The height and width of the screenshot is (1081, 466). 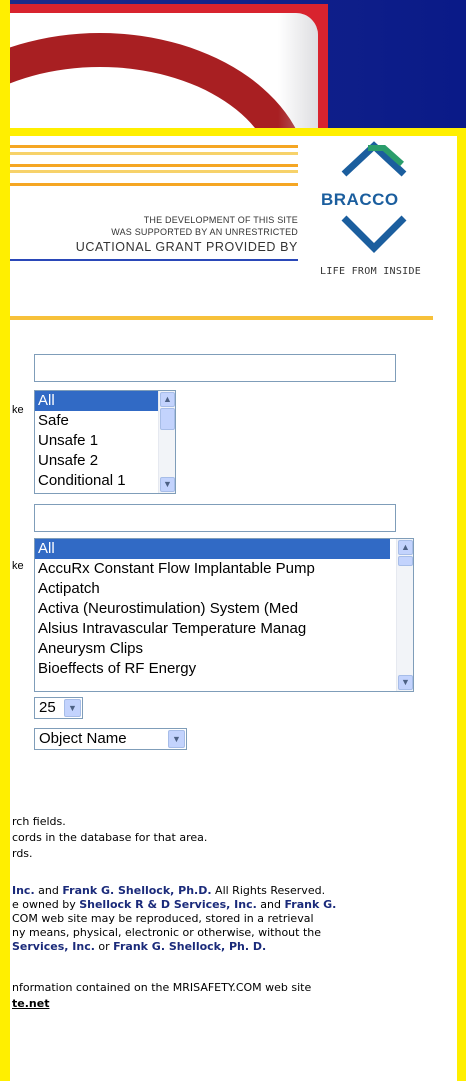 What do you see at coordinates (204, 232) in the screenshot?
I see `grant-text-line2: WAS SUPPORTED BY AN UNRESTRICTED` at bounding box center [204, 232].